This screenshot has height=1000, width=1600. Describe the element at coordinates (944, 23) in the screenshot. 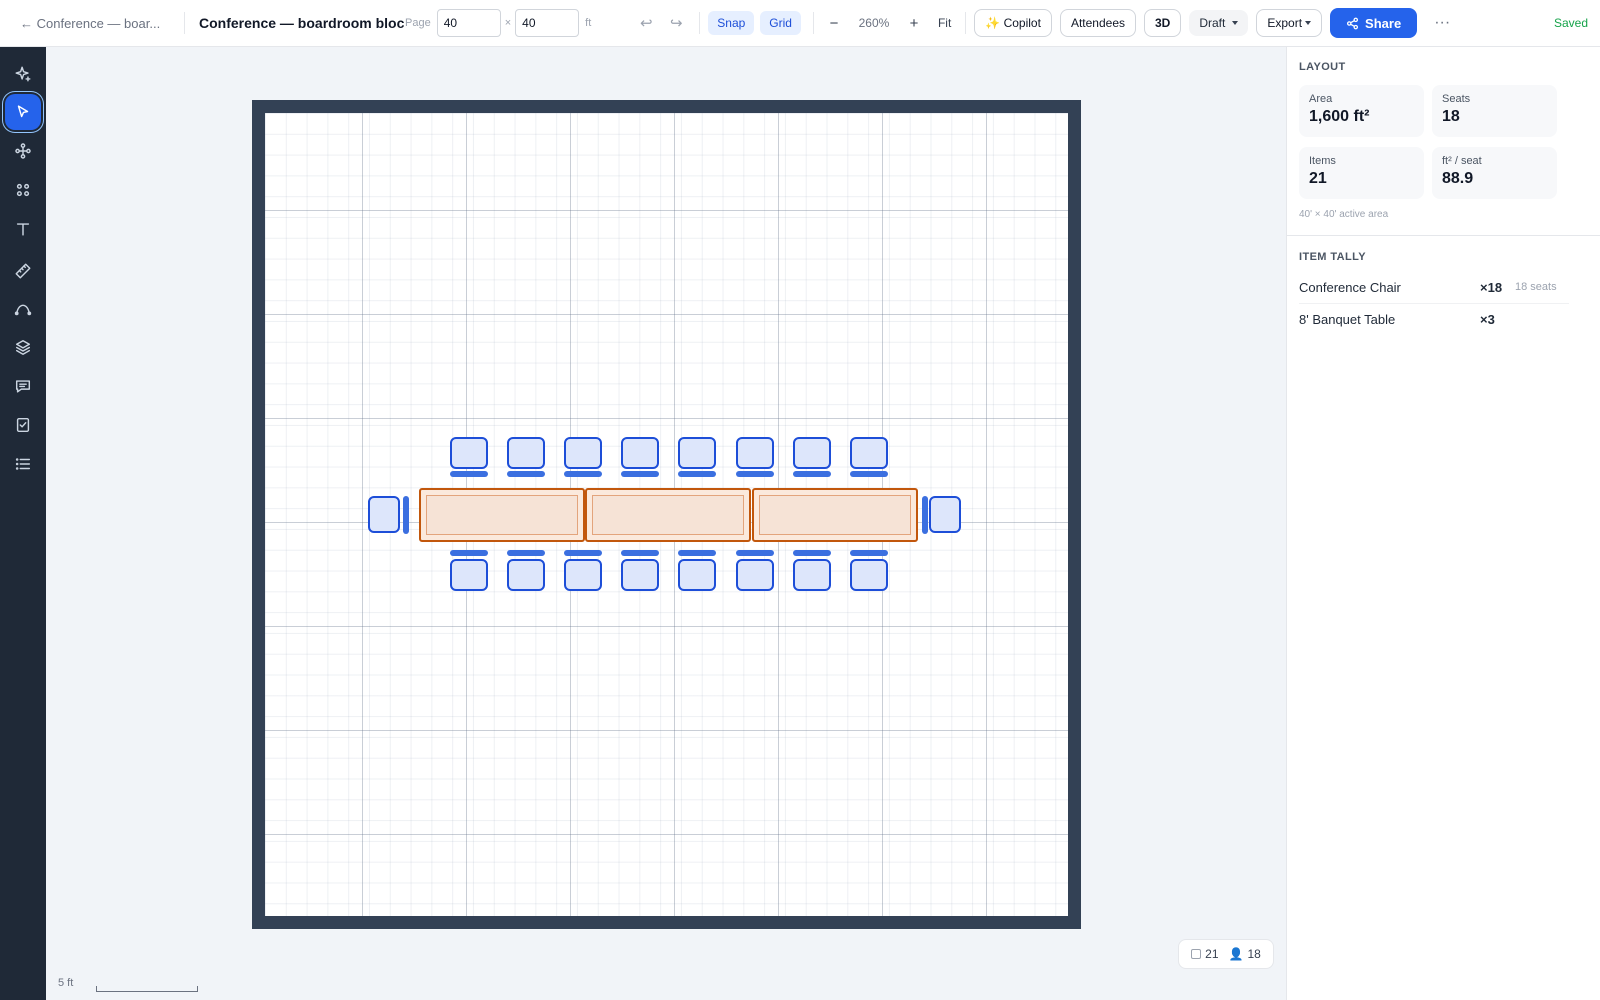

I see `fit-button: Fit` at that location.